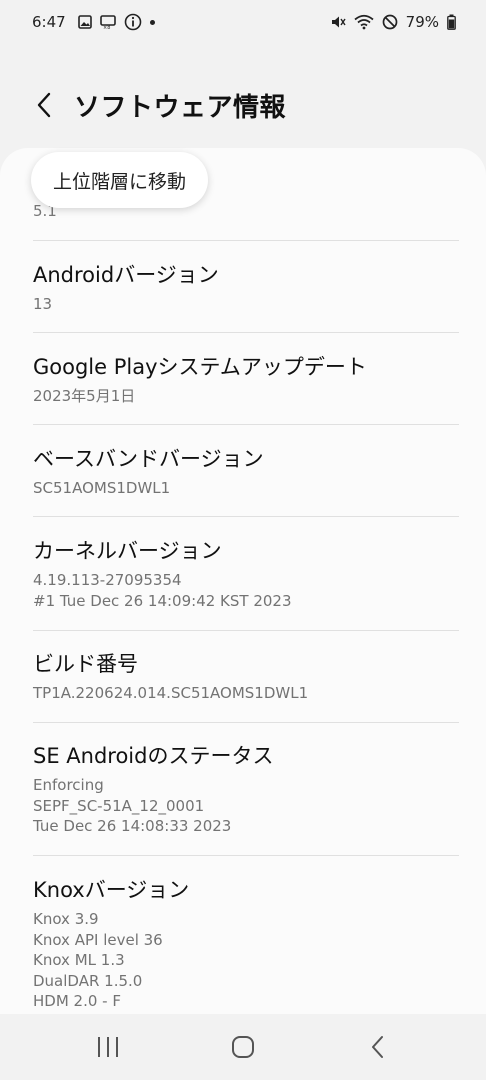 The width and height of the screenshot is (486, 1080). I want to click on wifi-icon, so click(364, 22).